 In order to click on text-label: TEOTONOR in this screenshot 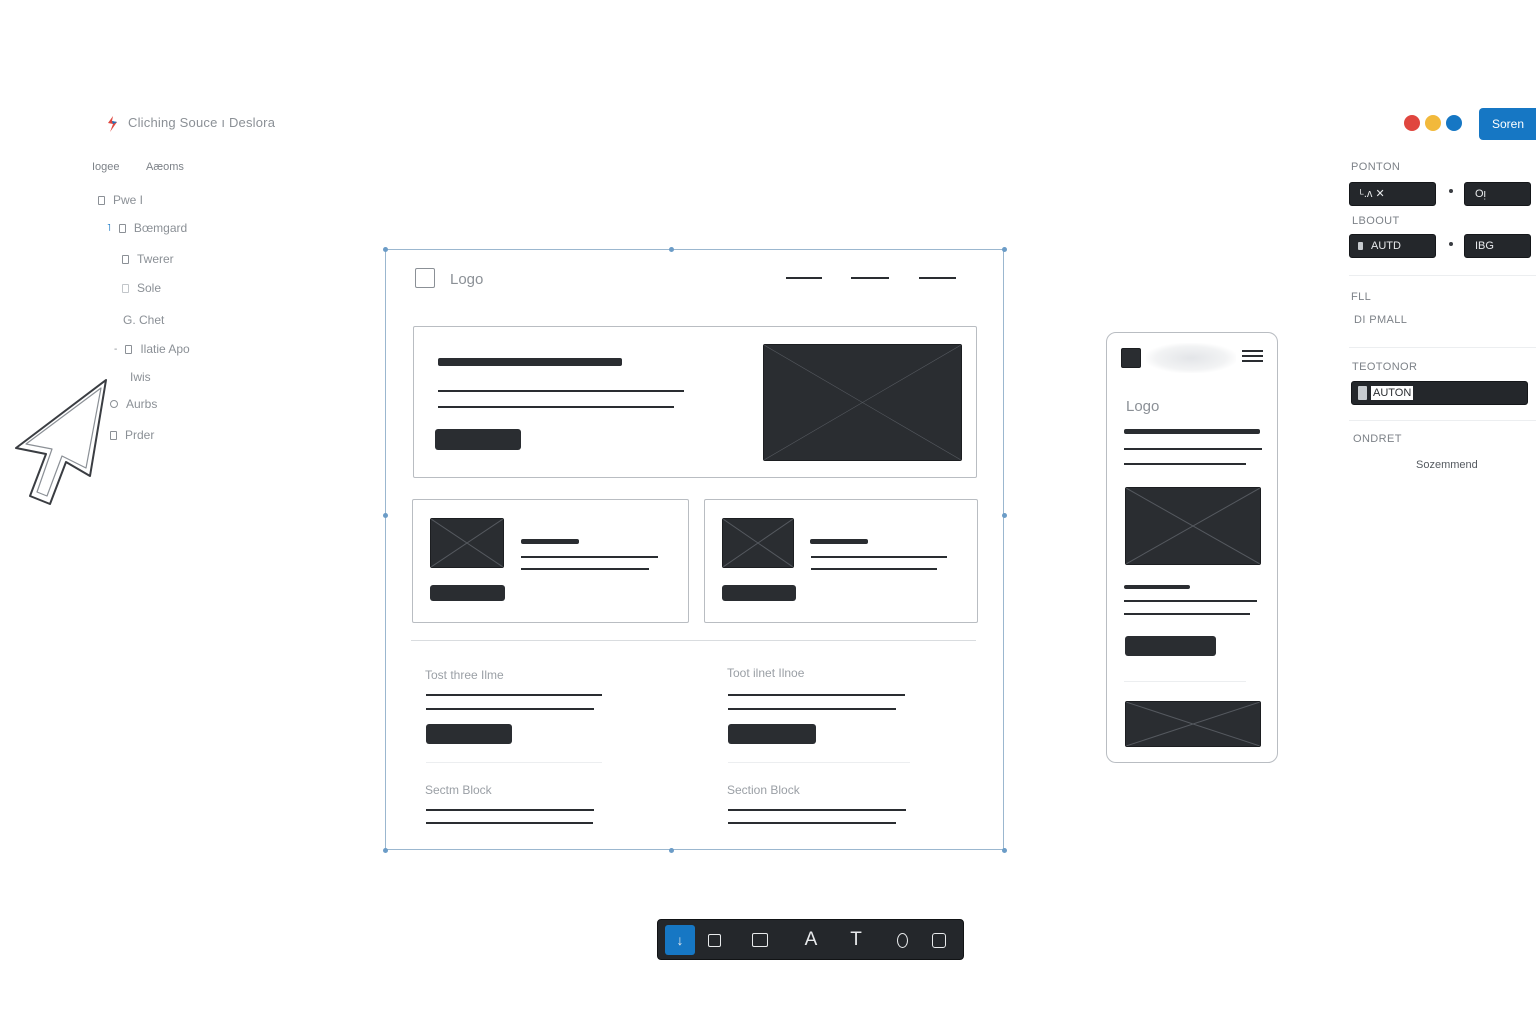, I will do `click(1385, 367)`.